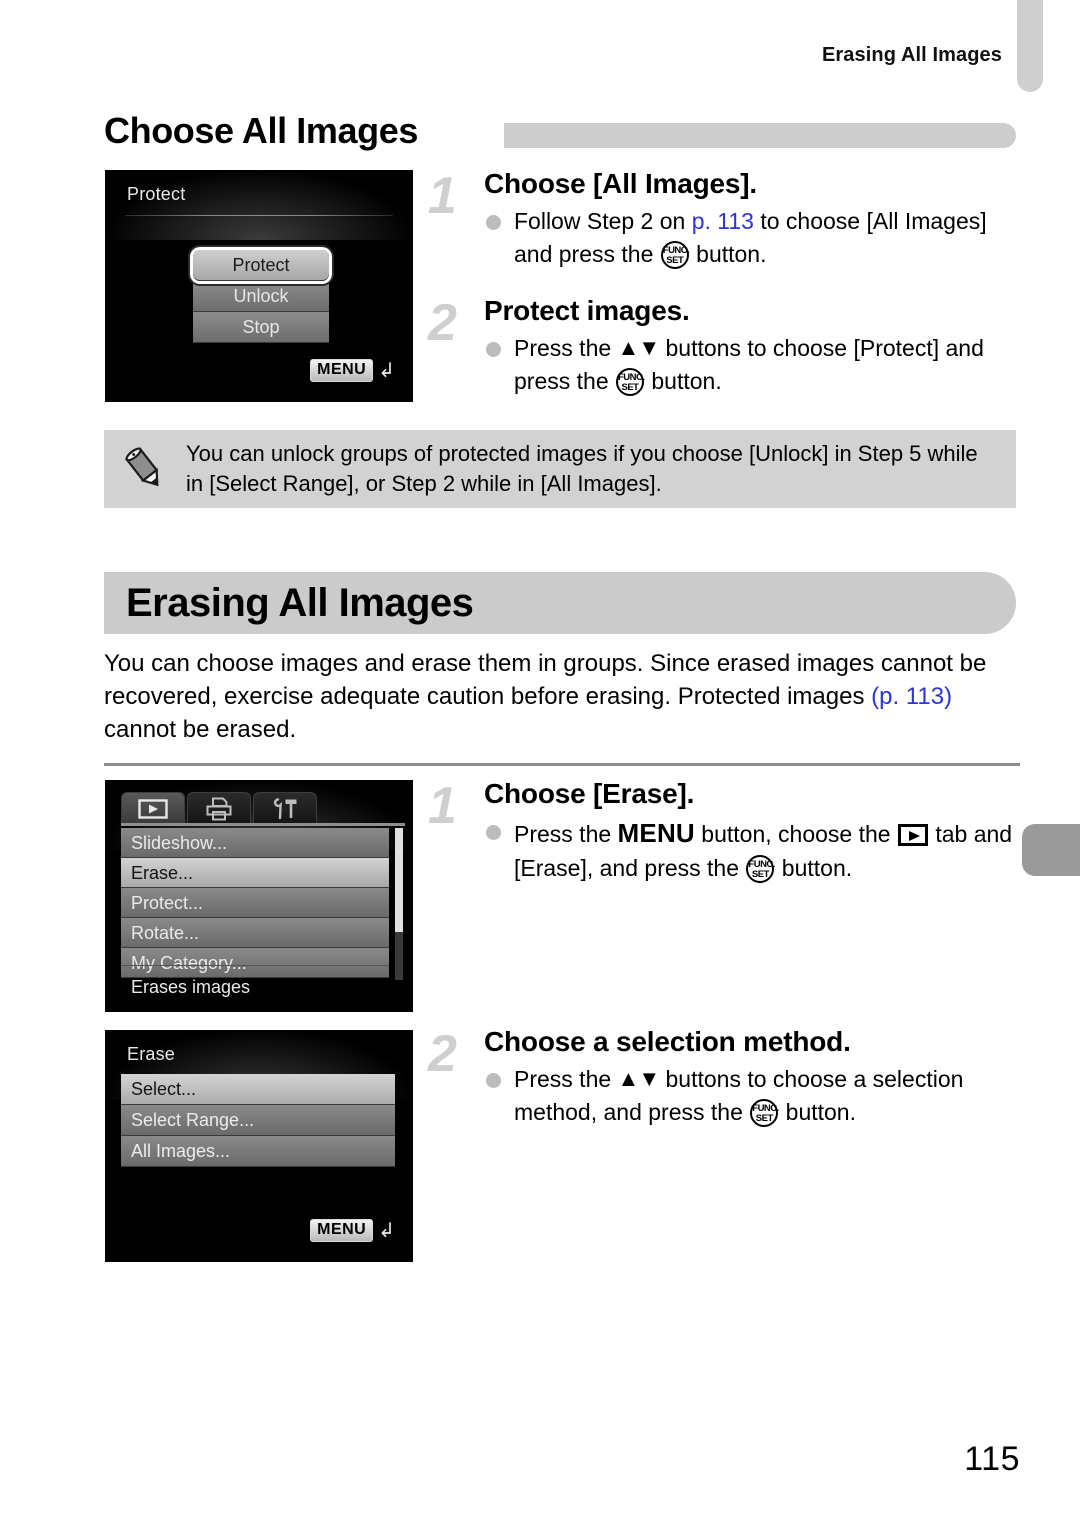  What do you see at coordinates (814, 868) in the screenshot?
I see `step-text-part4: button.` at bounding box center [814, 868].